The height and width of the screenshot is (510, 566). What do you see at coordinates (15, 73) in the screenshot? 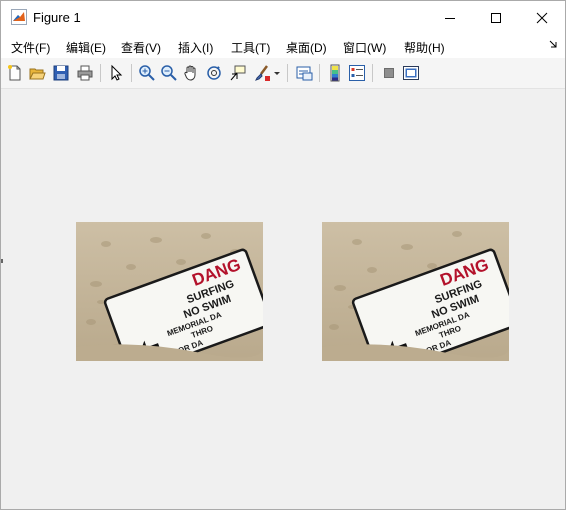
I see `new-figure-icon` at bounding box center [15, 73].